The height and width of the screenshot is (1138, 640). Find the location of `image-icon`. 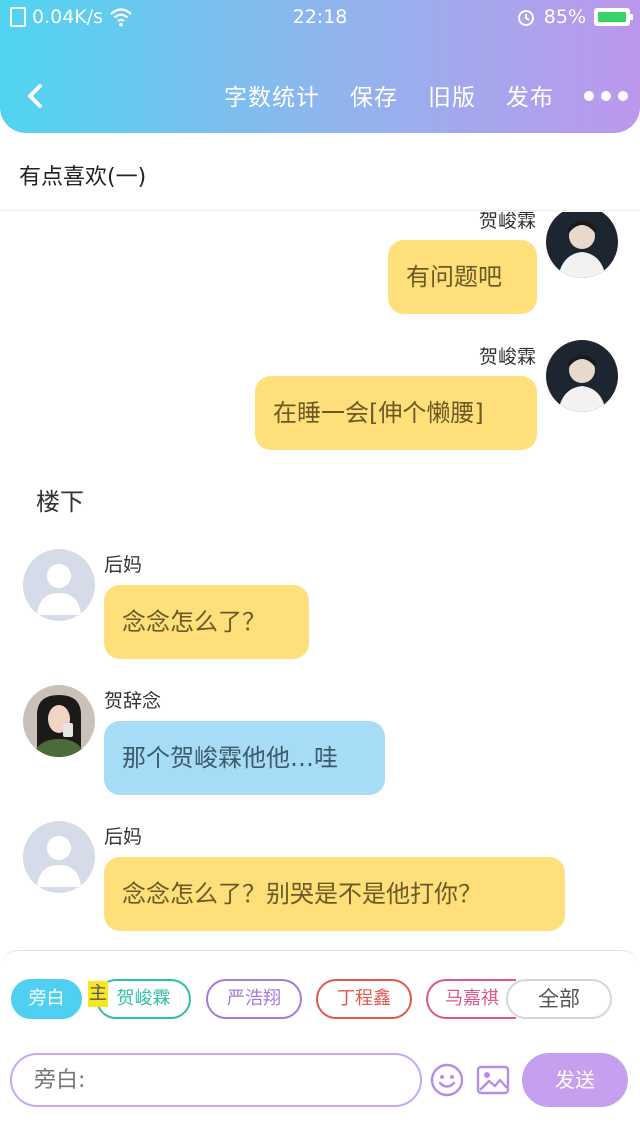

image-icon is located at coordinates (493, 1080).